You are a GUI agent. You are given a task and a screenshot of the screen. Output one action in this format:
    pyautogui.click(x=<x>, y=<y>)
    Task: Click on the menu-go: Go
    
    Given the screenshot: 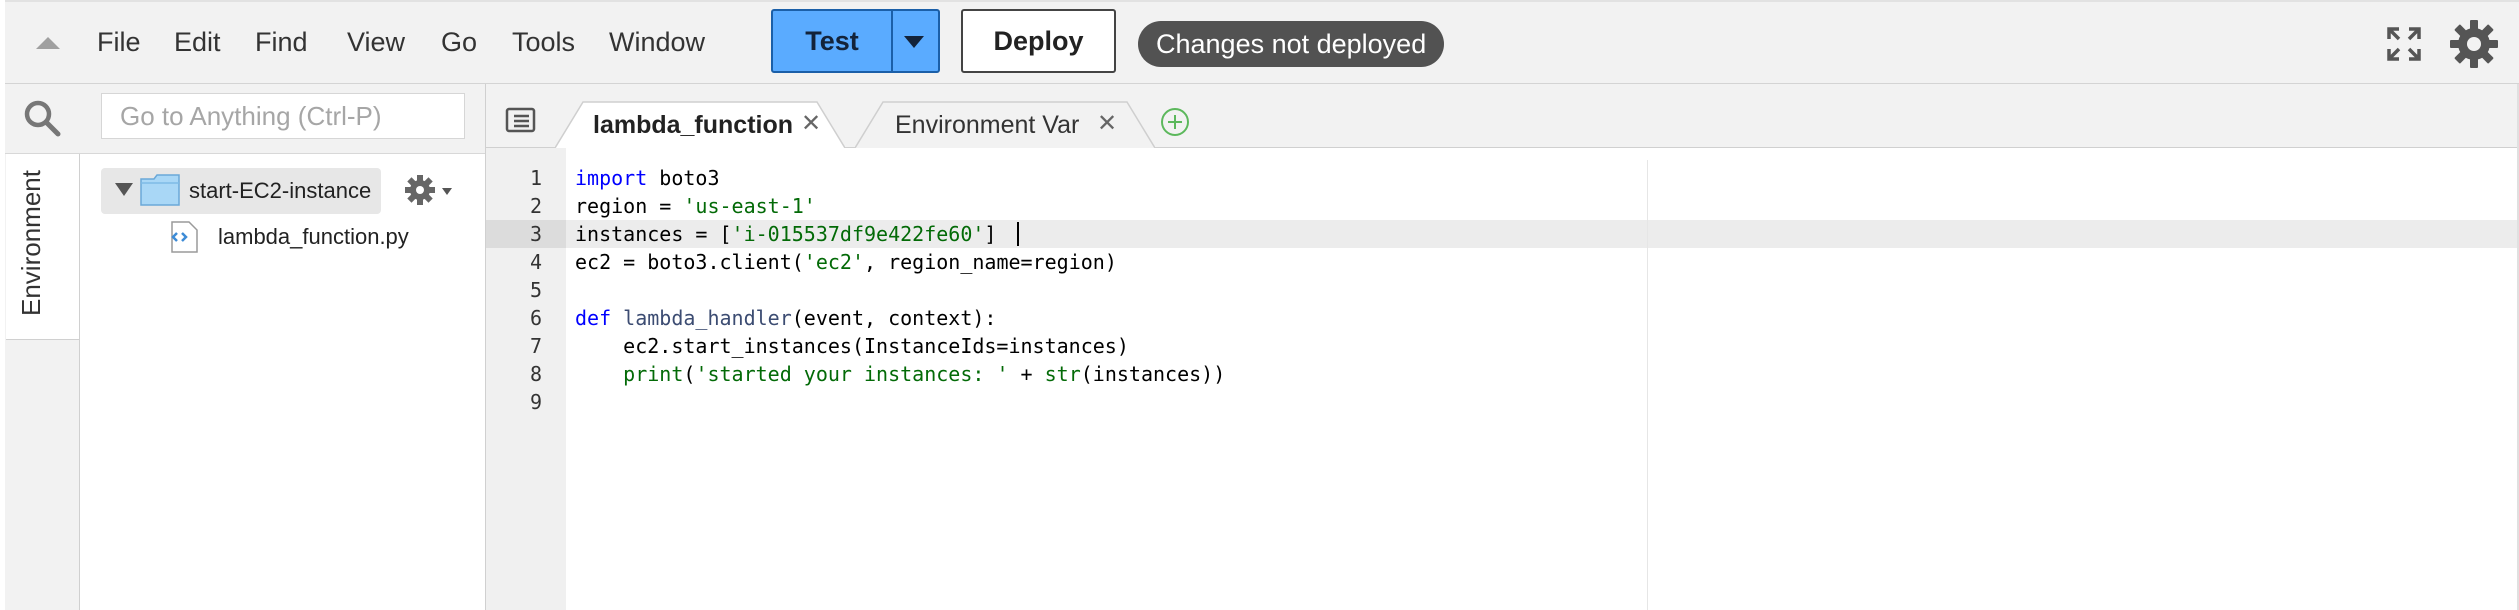 What is the action you would take?
    pyautogui.click(x=459, y=42)
    